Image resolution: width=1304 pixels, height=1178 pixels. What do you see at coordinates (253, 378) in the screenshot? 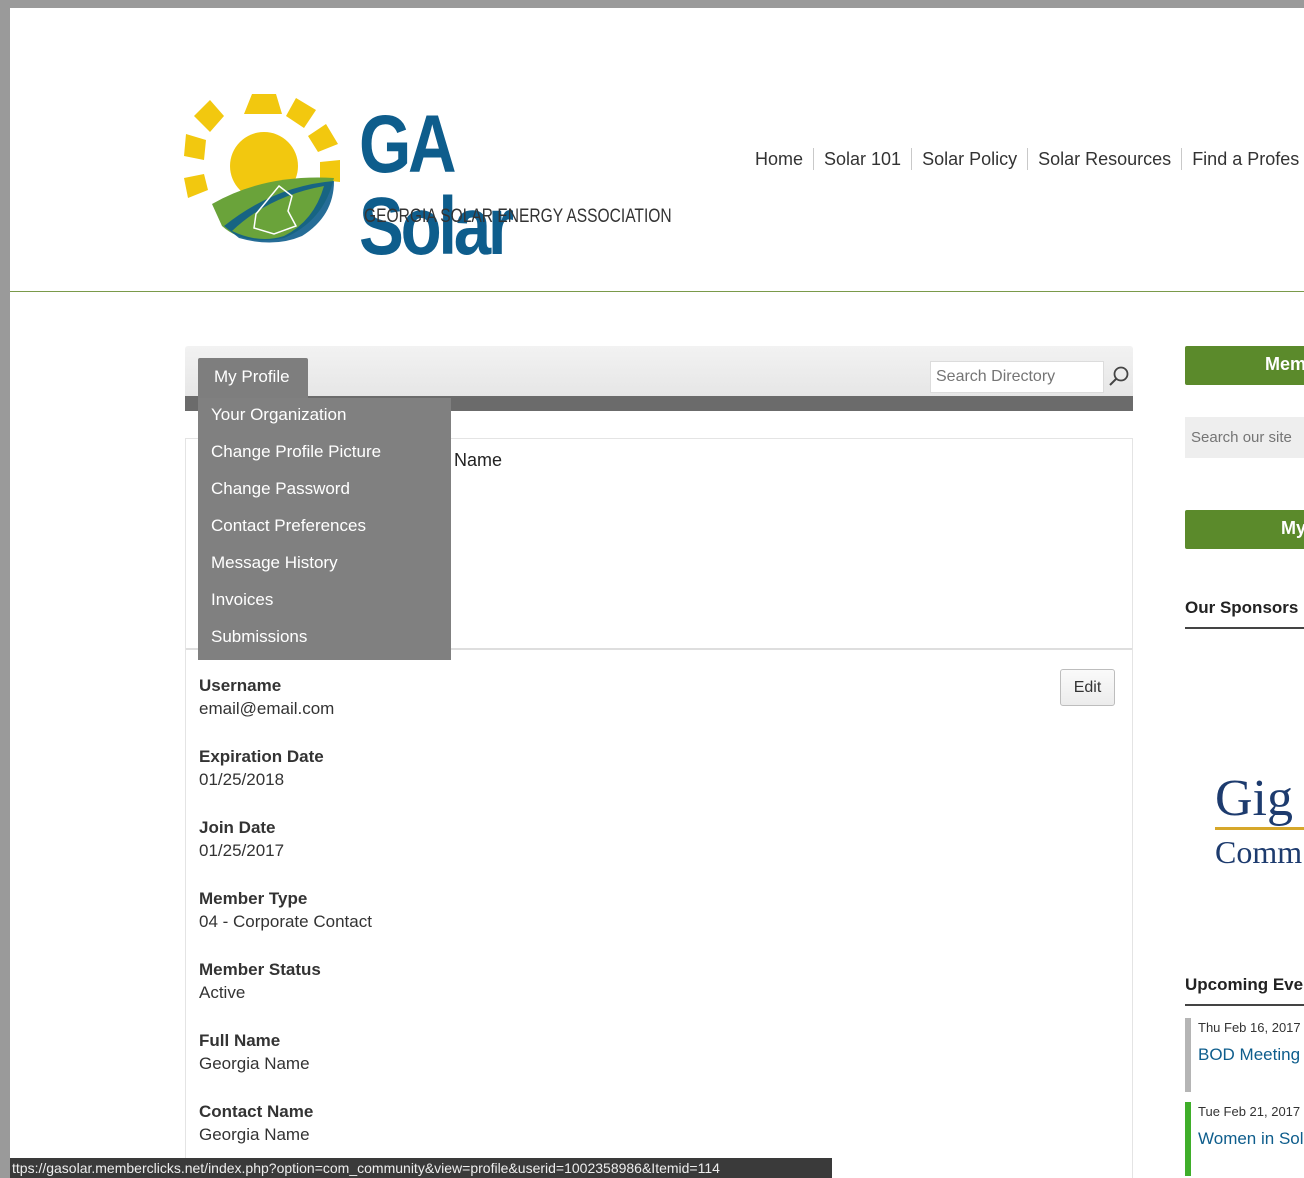
I see `tab-my-profile: My Profile` at bounding box center [253, 378].